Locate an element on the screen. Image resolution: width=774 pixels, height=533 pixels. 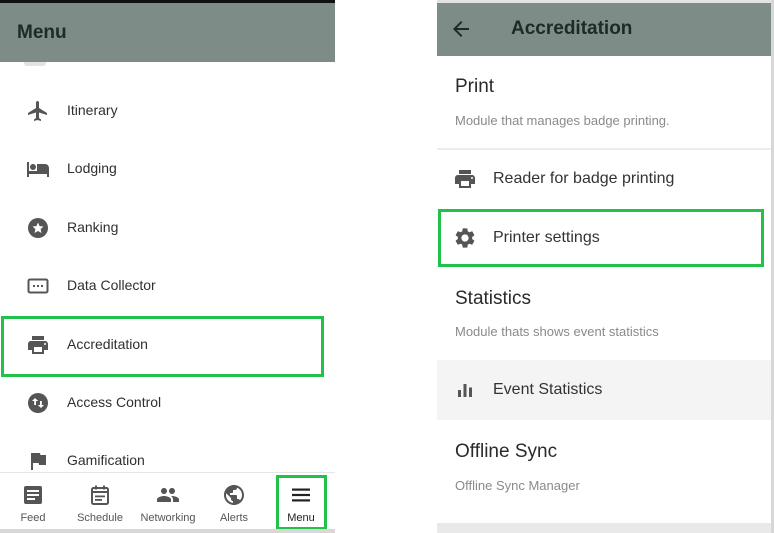
airplane-icon is located at coordinates (37, 111).